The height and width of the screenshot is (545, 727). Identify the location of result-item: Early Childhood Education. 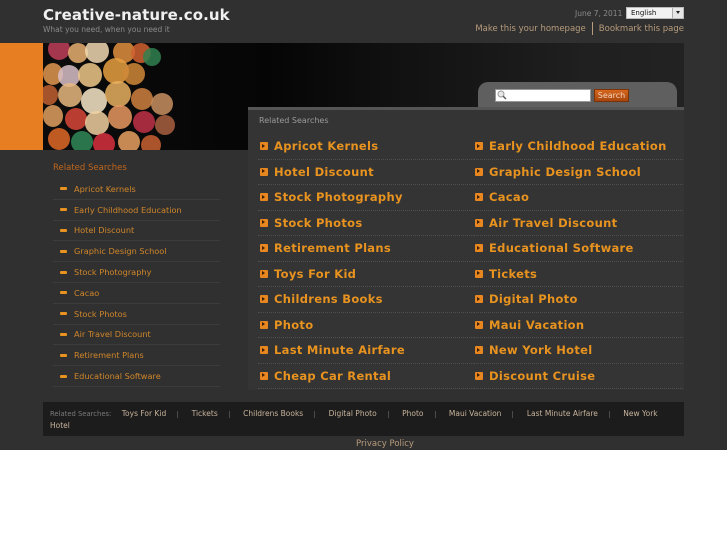
(578, 147).